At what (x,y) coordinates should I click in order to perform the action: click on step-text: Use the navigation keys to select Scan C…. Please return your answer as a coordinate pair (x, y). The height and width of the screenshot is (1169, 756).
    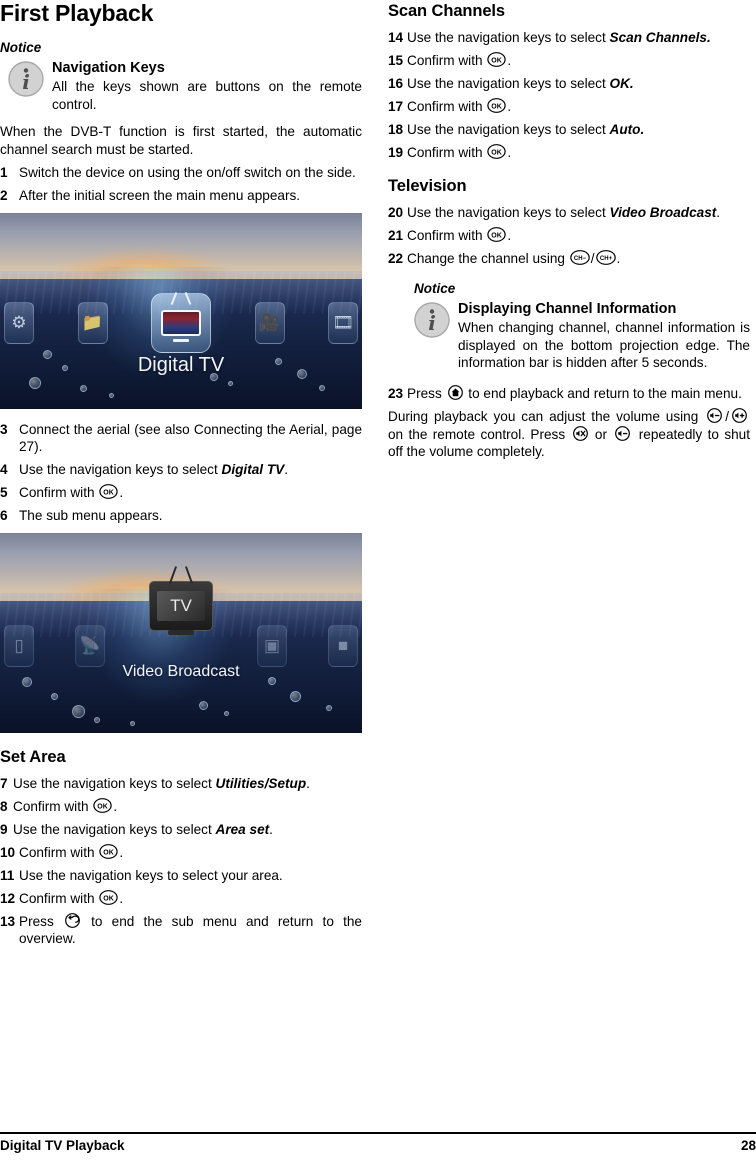
    Looking at the image, I should click on (578, 38).